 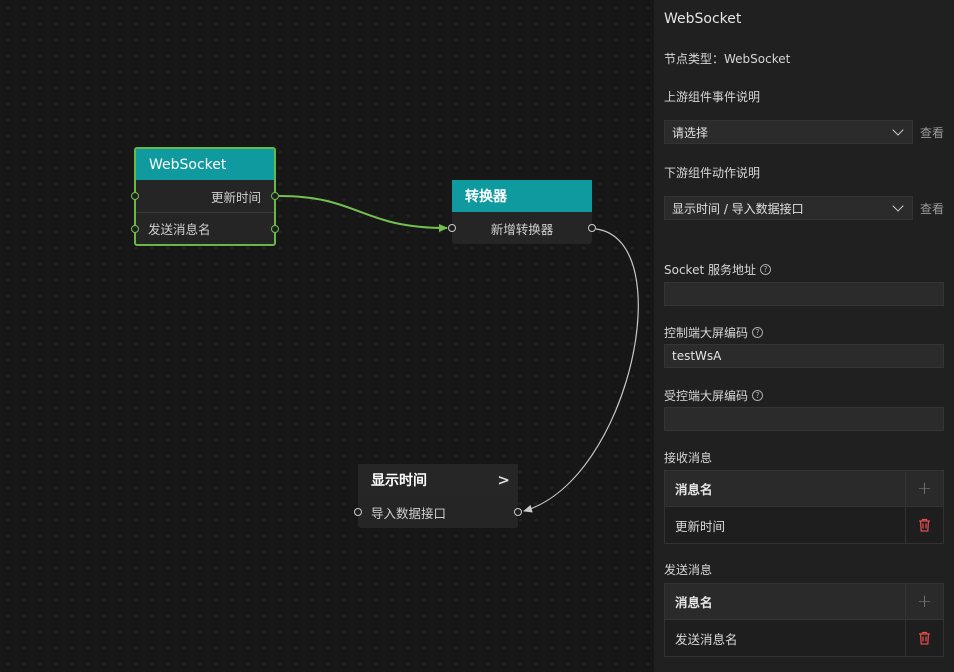 I want to click on control-code-label: 控制端大屏编码 ?, so click(x=714, y=332).